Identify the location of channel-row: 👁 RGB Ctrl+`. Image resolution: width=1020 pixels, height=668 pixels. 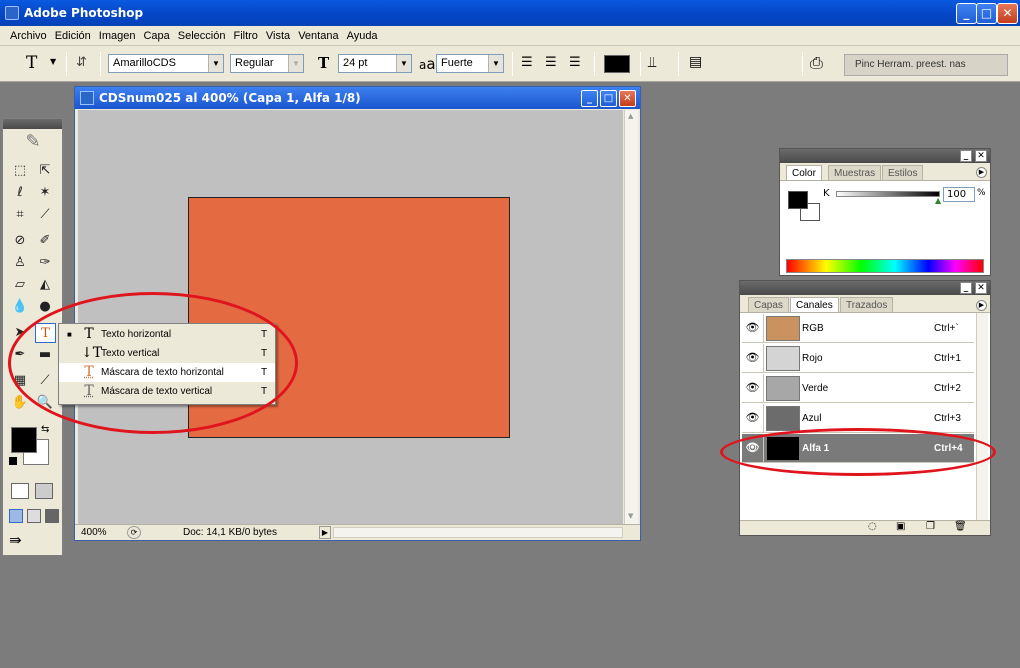
(858, 328).